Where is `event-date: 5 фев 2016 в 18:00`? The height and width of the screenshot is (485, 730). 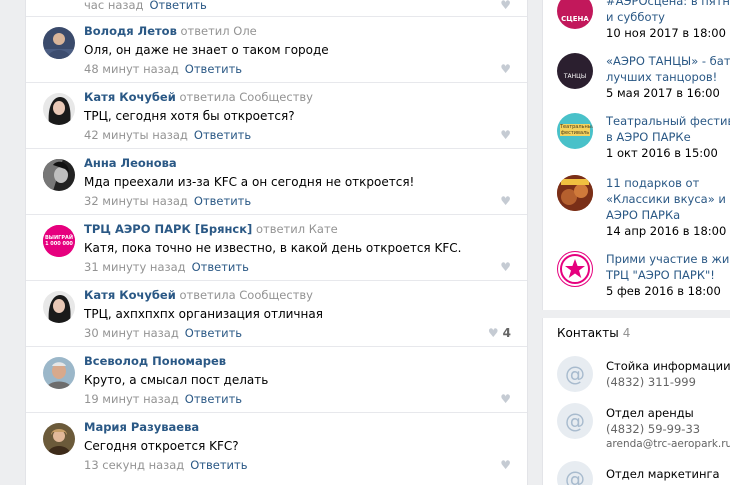
event-date: 5 фев 2016 в 18:00 is located at coordinates (663, 291).